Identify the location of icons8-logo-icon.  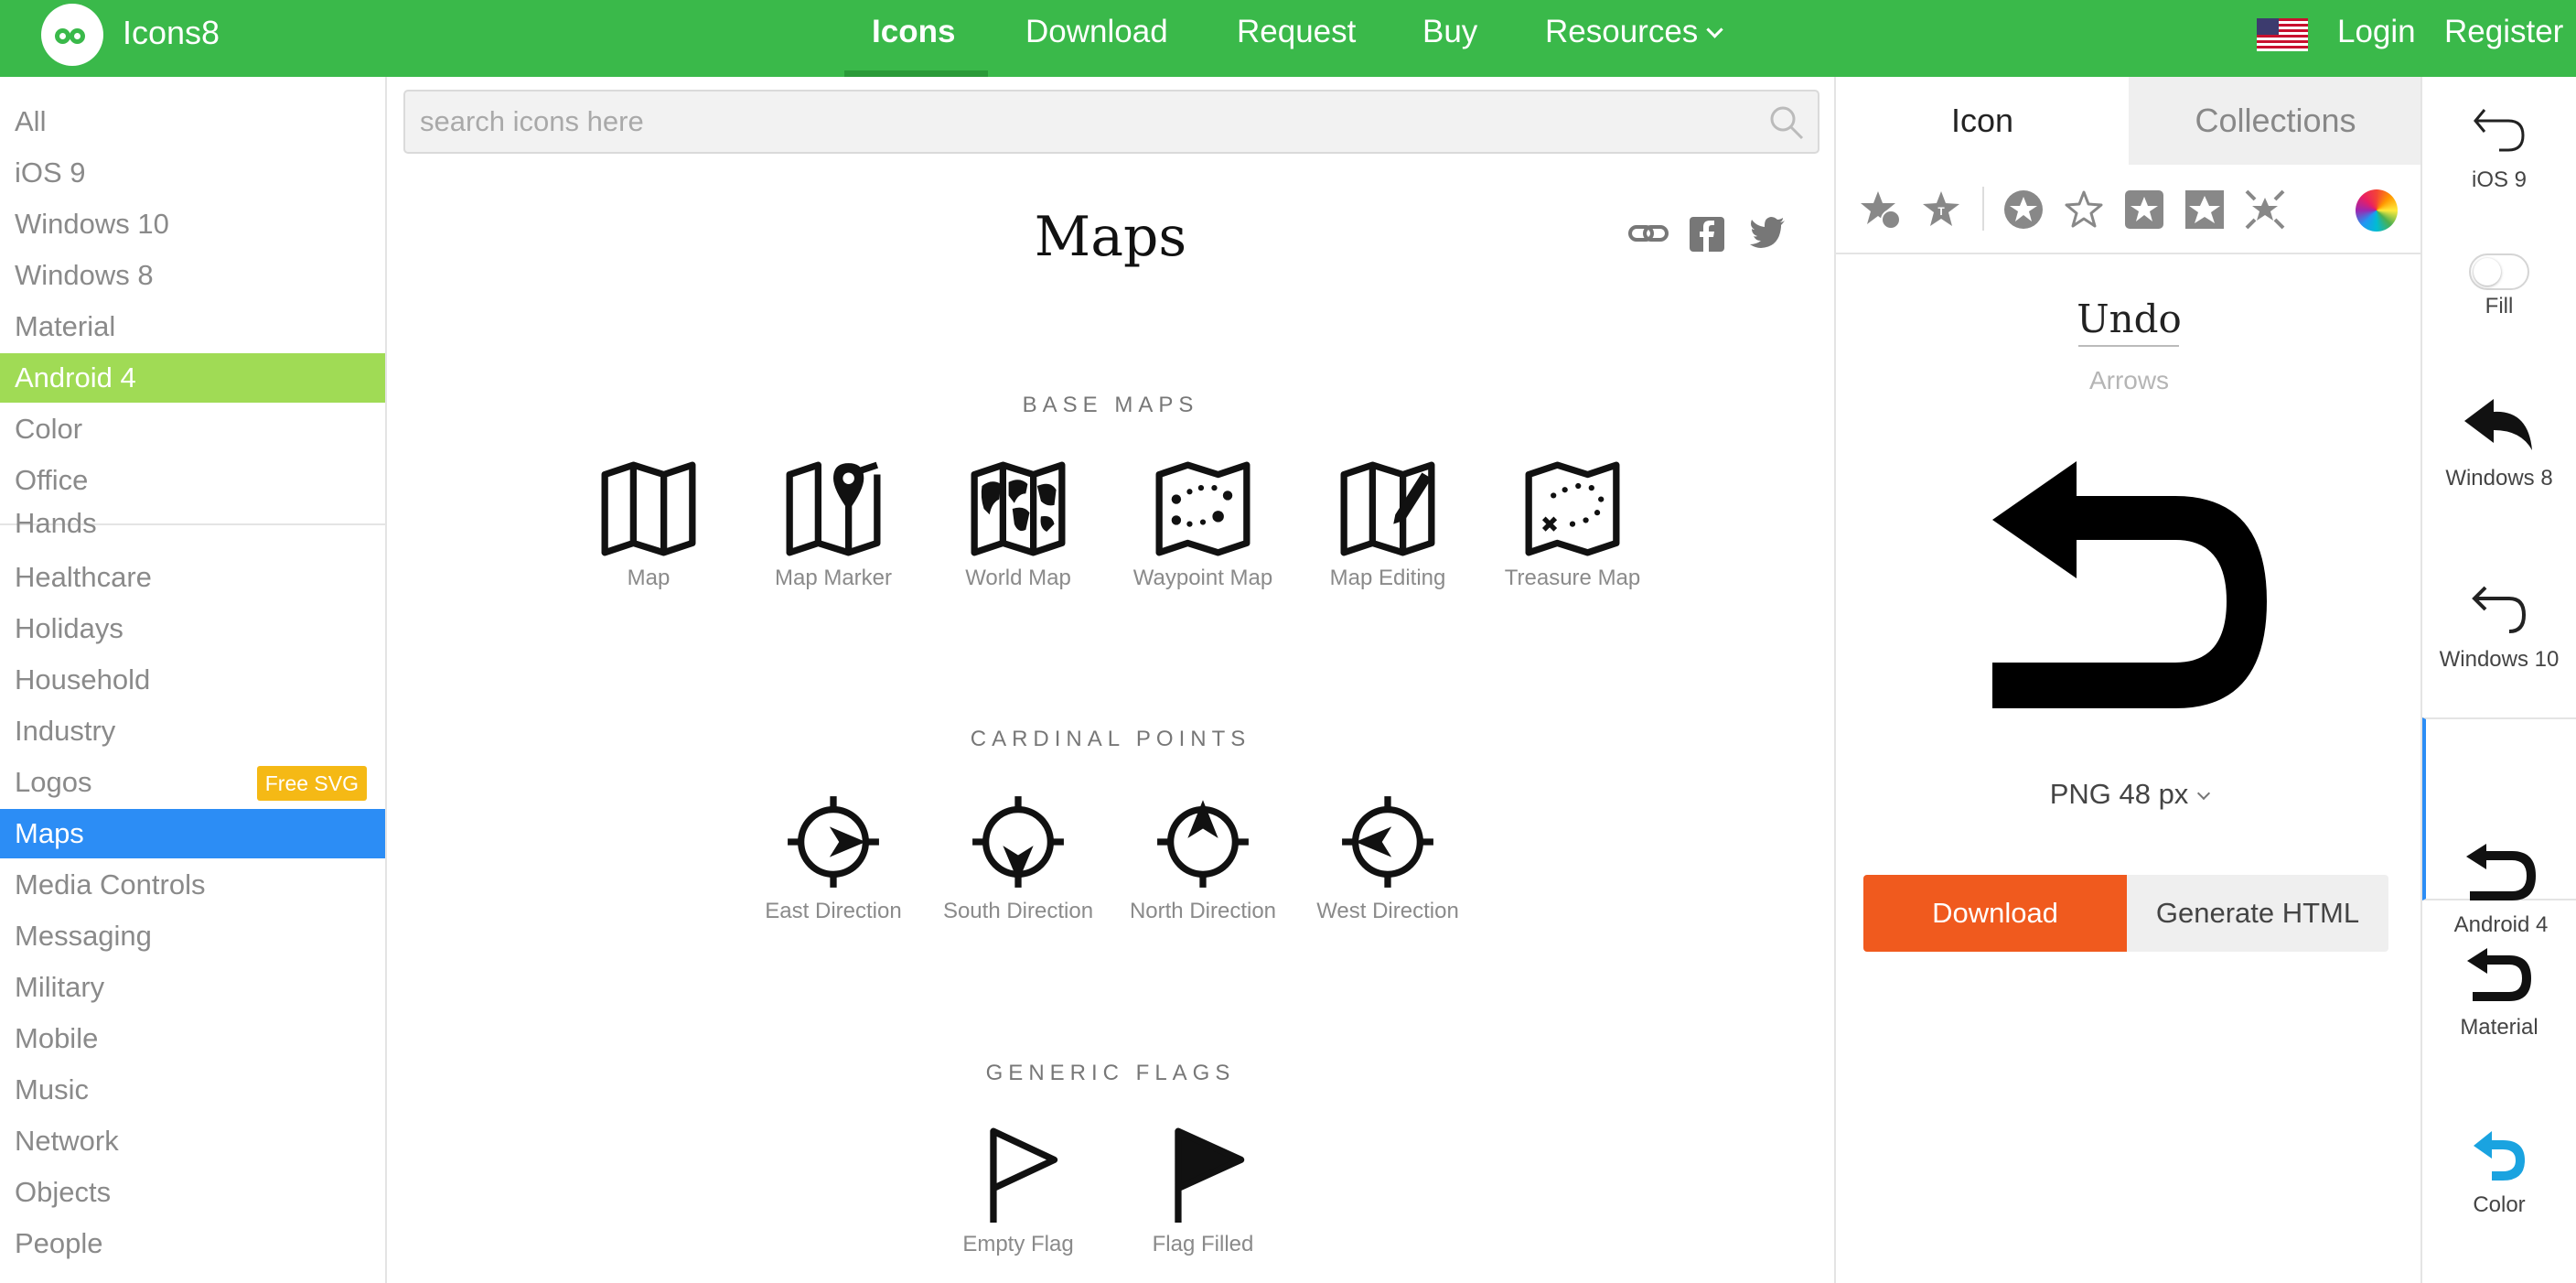
(72, 35).